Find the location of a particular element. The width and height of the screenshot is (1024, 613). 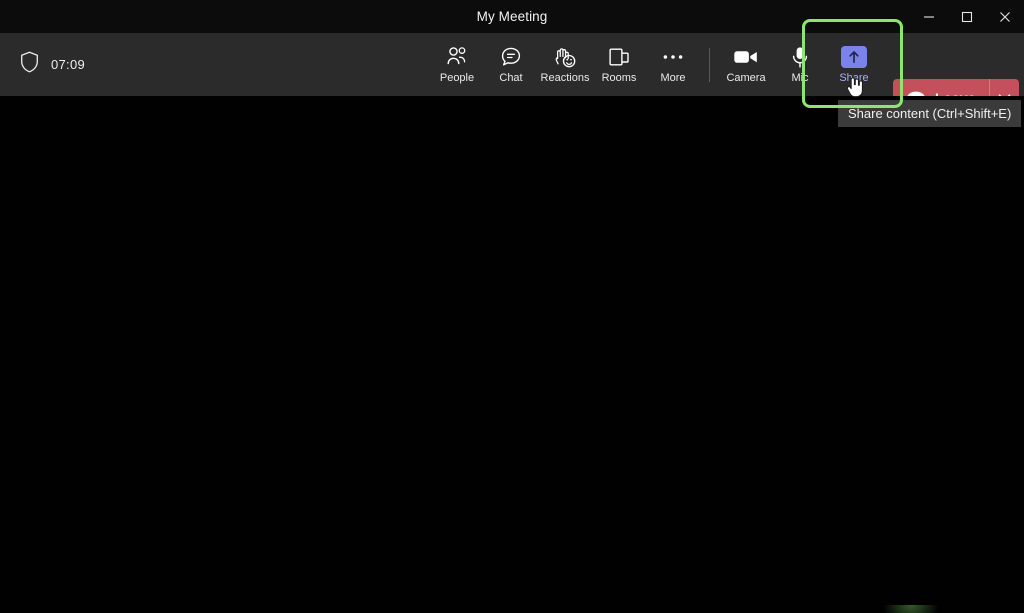

more-button: More is located at coordinates (673, 65).